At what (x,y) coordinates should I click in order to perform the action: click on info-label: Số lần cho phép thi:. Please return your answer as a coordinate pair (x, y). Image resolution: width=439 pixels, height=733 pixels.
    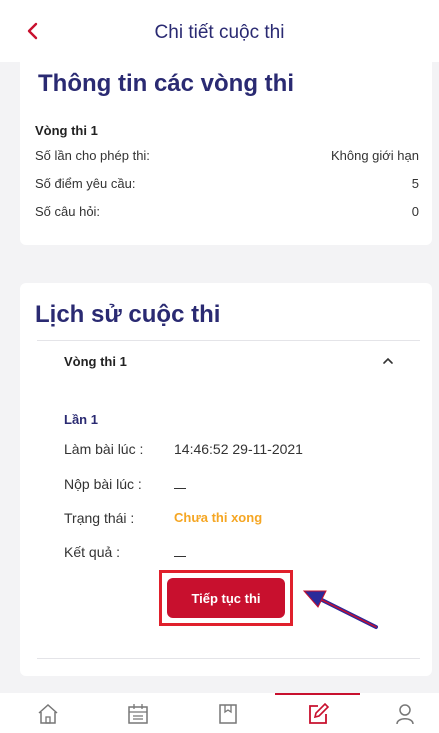
    Looking at the image, I should click on (92, 155).